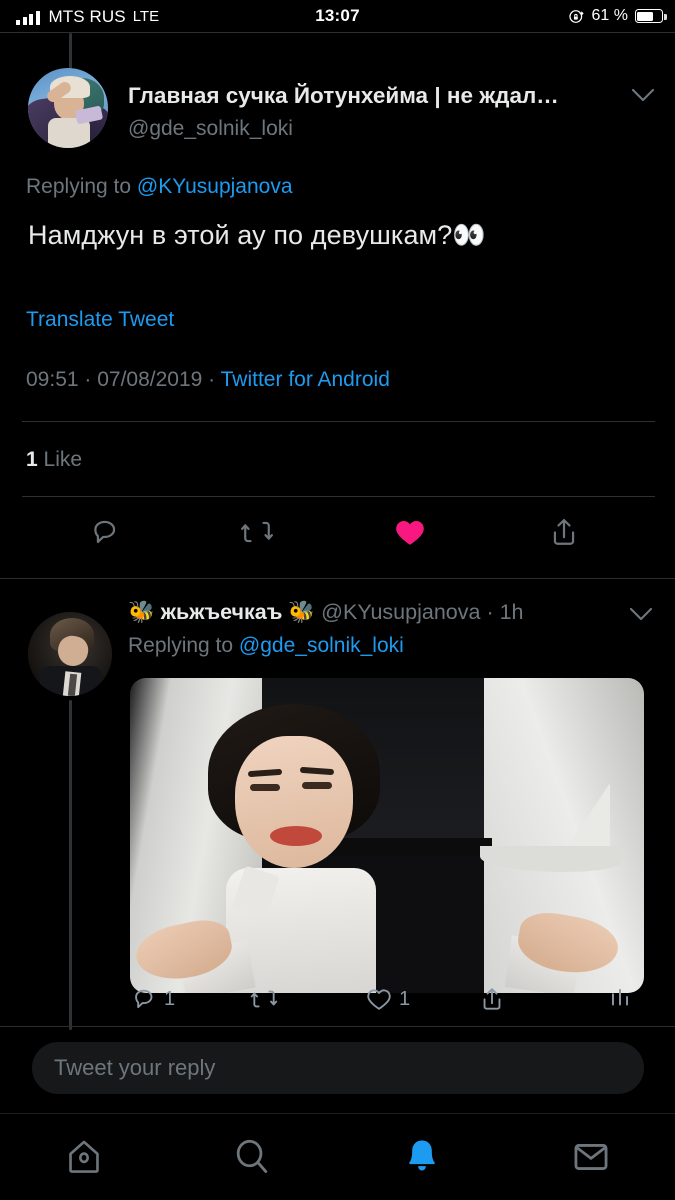 This screenshot has width=675, height=1200. I want to click on tweet-date: 07/08/2019, so click(150, 379).